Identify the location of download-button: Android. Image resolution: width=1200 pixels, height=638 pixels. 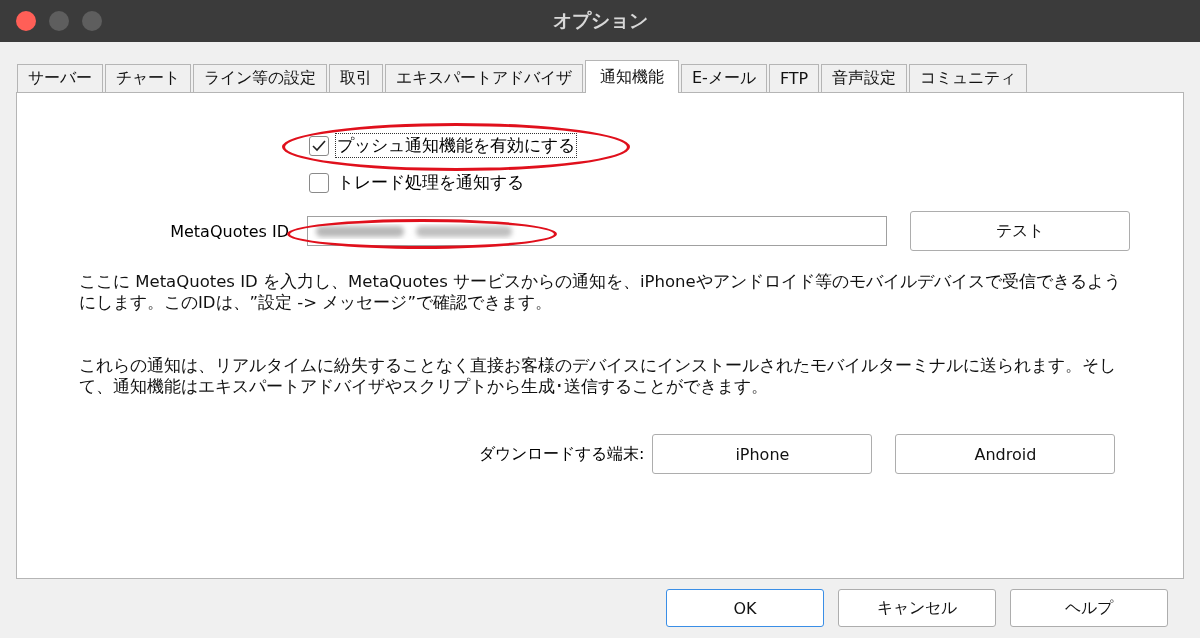
(1005, 454).